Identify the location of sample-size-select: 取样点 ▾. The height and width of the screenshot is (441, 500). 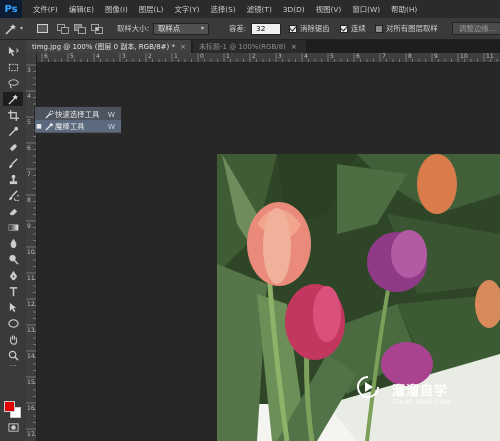
(181, 28).